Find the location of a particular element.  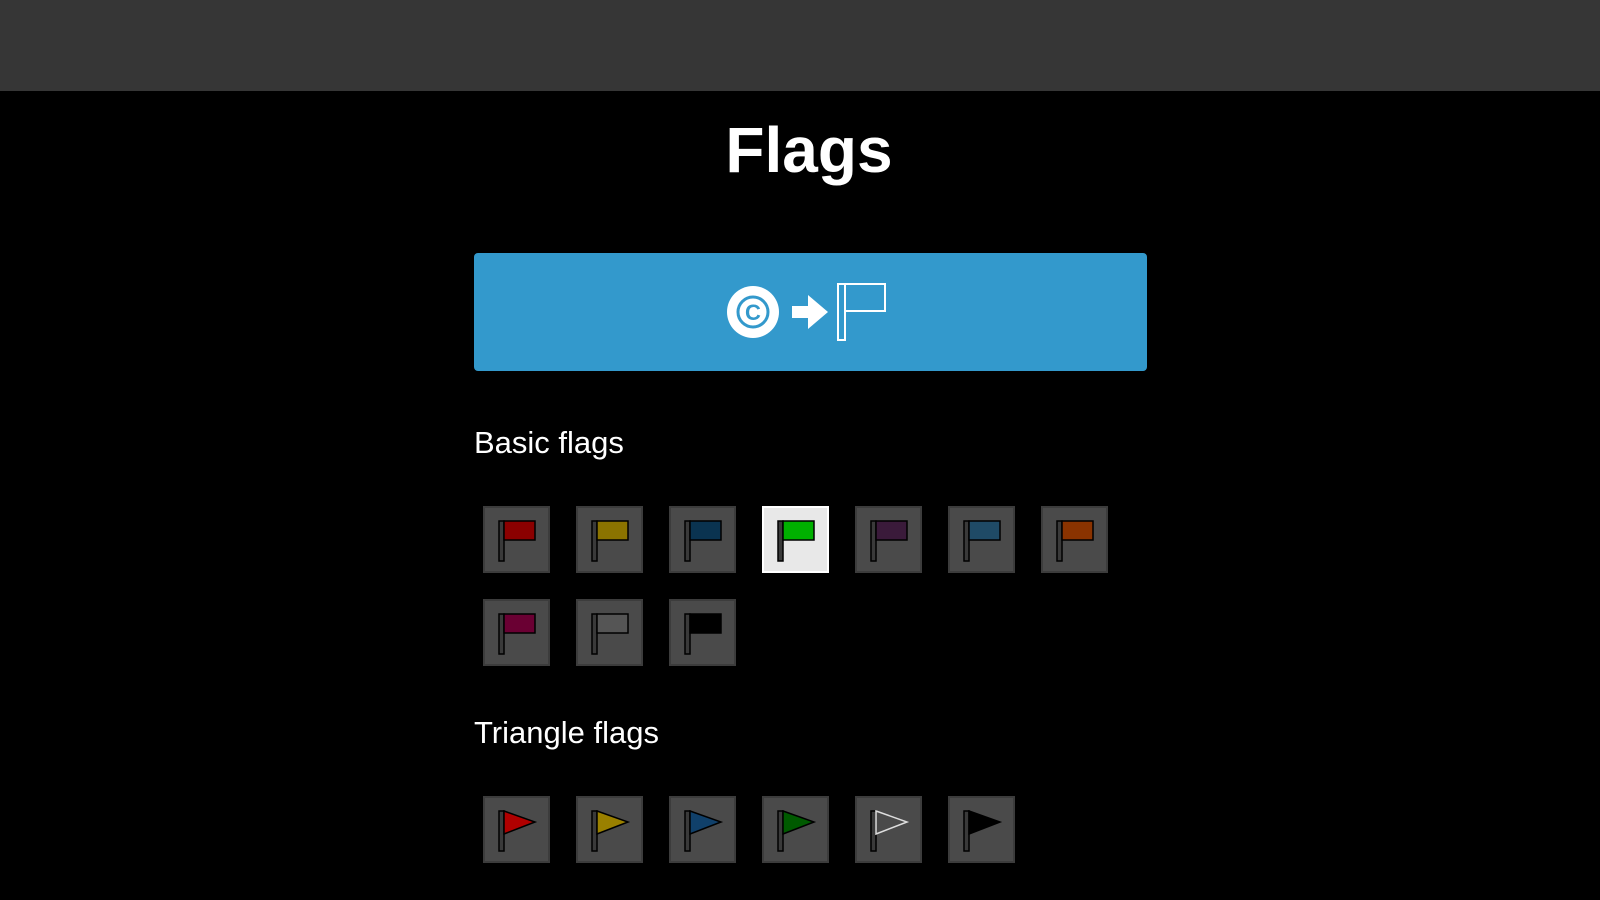

convert-to-flag-button: C is located at coordinates (810, 312).